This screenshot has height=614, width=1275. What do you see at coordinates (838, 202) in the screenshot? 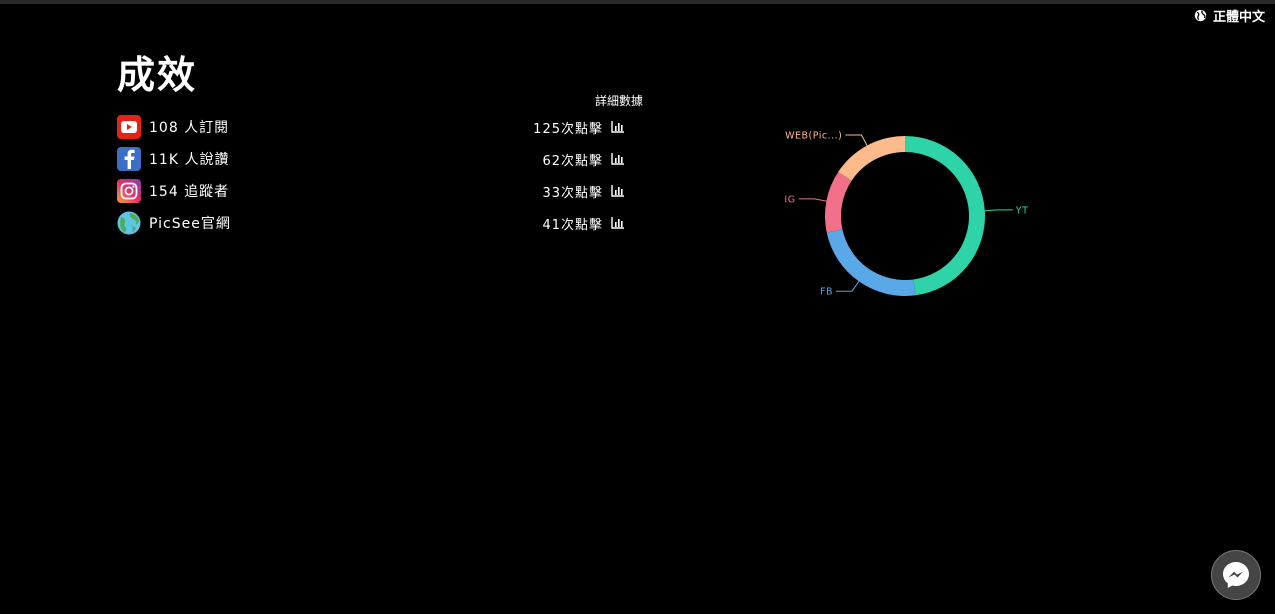
I see `donut-slice-ig` at bounding box center [838, 202].